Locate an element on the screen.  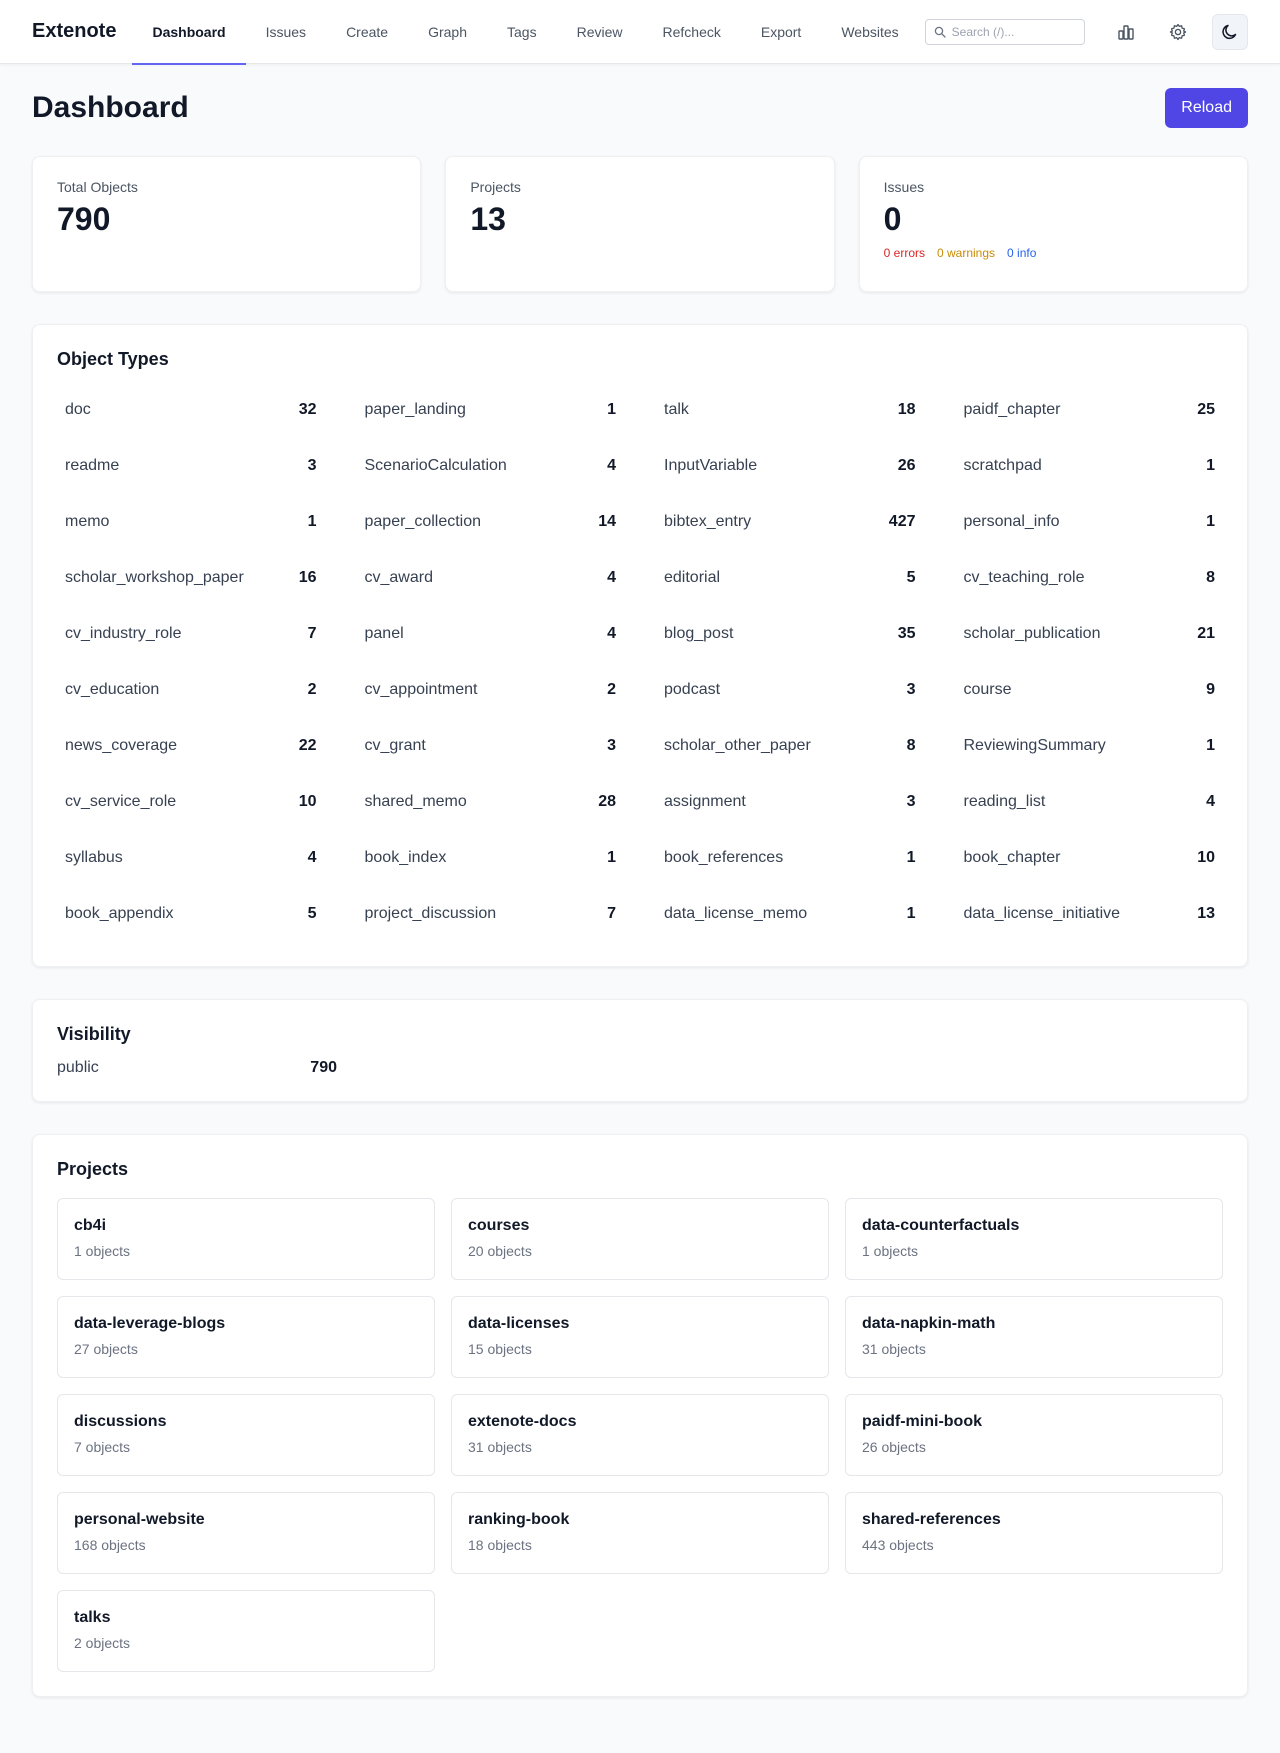
project-card: discussions 7 objects is located at coordinates (246, 1435).